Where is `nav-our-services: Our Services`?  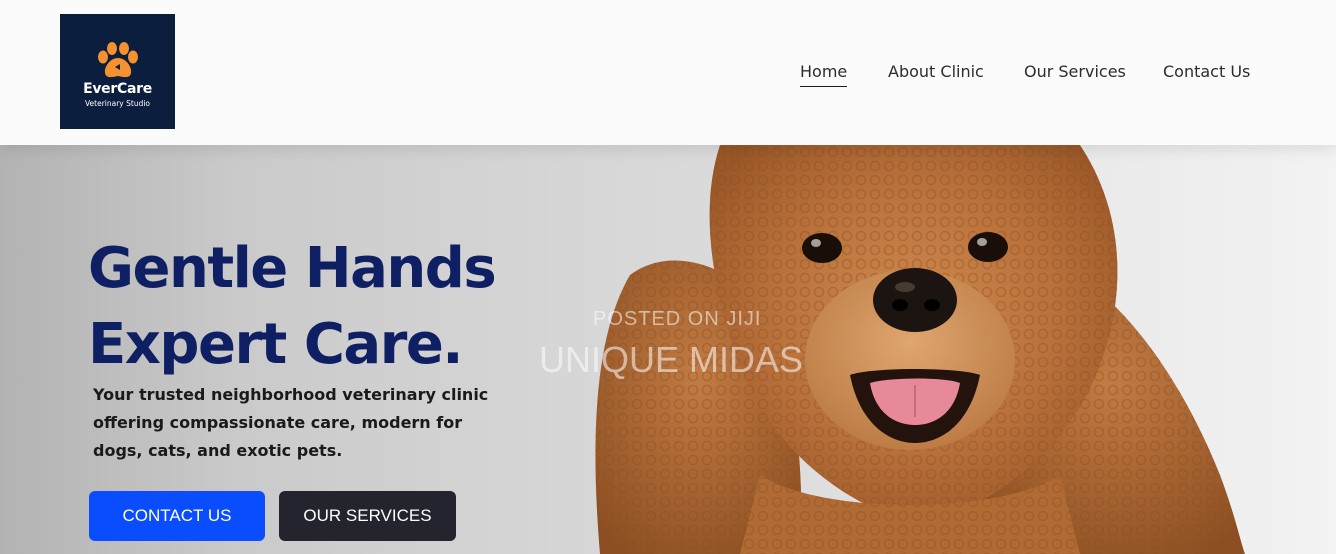 nav-our-services: Our Services is located at coordinates (1075, 74).